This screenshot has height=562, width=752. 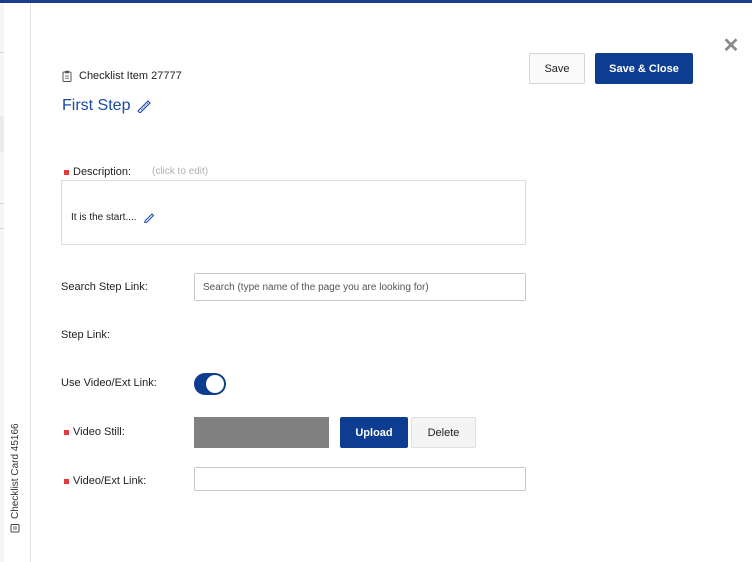 I want to click on use-video-toggle, so click(x=210, y=384).